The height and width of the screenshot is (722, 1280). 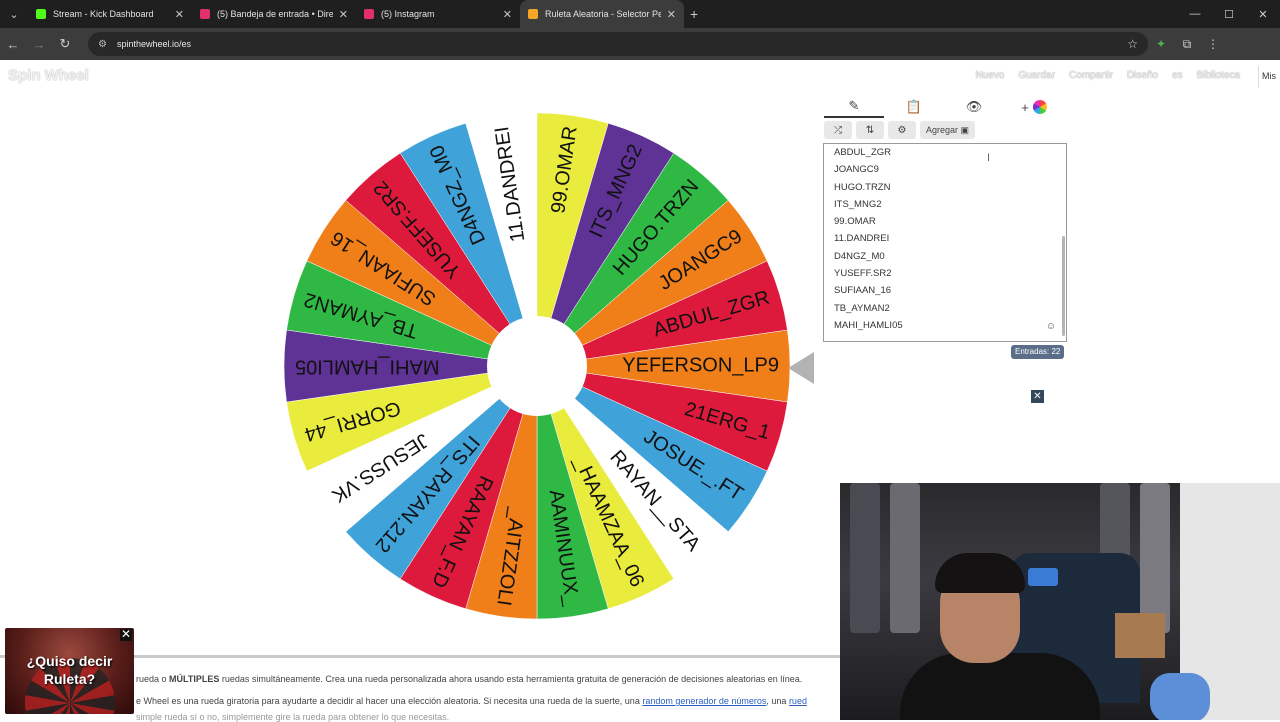 I want to click on cardboard-box, so click(x=1140, y=635).